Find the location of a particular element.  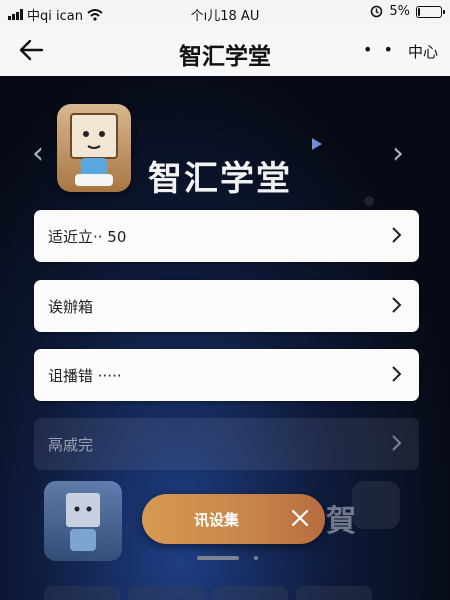

promo-pill: 讯设集 is located at coordinates (233, 519).